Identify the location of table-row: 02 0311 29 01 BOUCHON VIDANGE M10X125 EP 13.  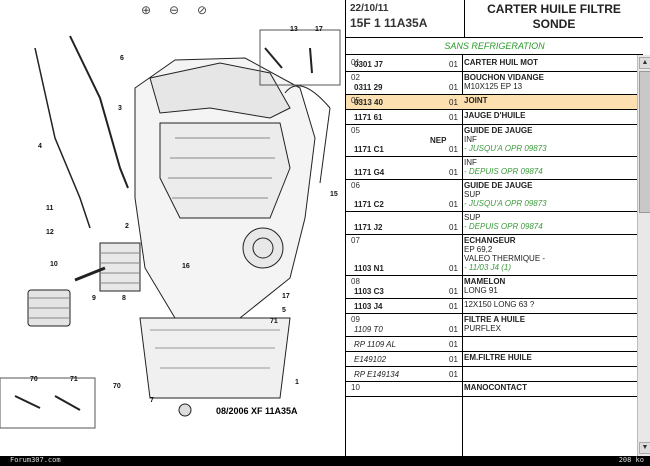
(491, 83).